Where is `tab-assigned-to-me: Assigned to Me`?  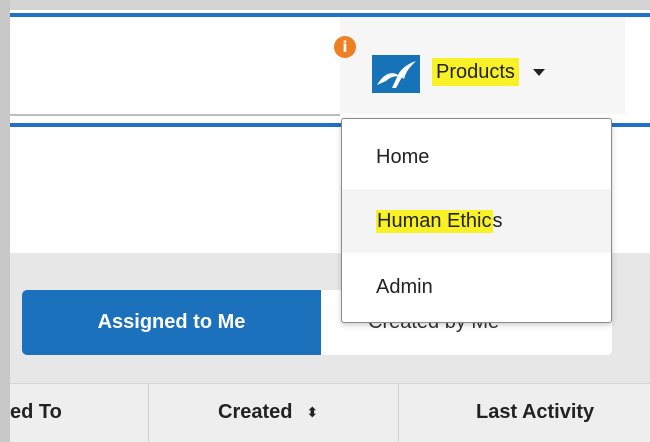 tab-assigned-to-me: Assigned to Me is located at coordinates (171, 322).